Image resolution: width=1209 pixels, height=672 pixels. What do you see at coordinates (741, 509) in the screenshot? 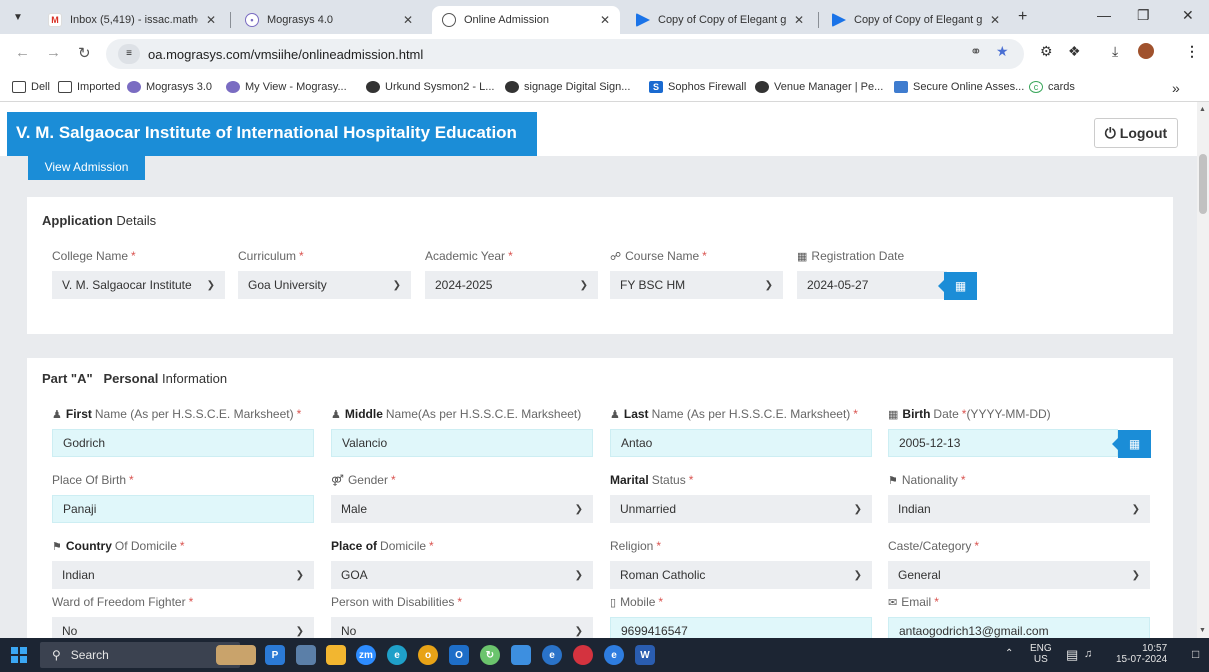
I see `marital-status-select: Unmarried ❯` at bounding box center [741, 509].